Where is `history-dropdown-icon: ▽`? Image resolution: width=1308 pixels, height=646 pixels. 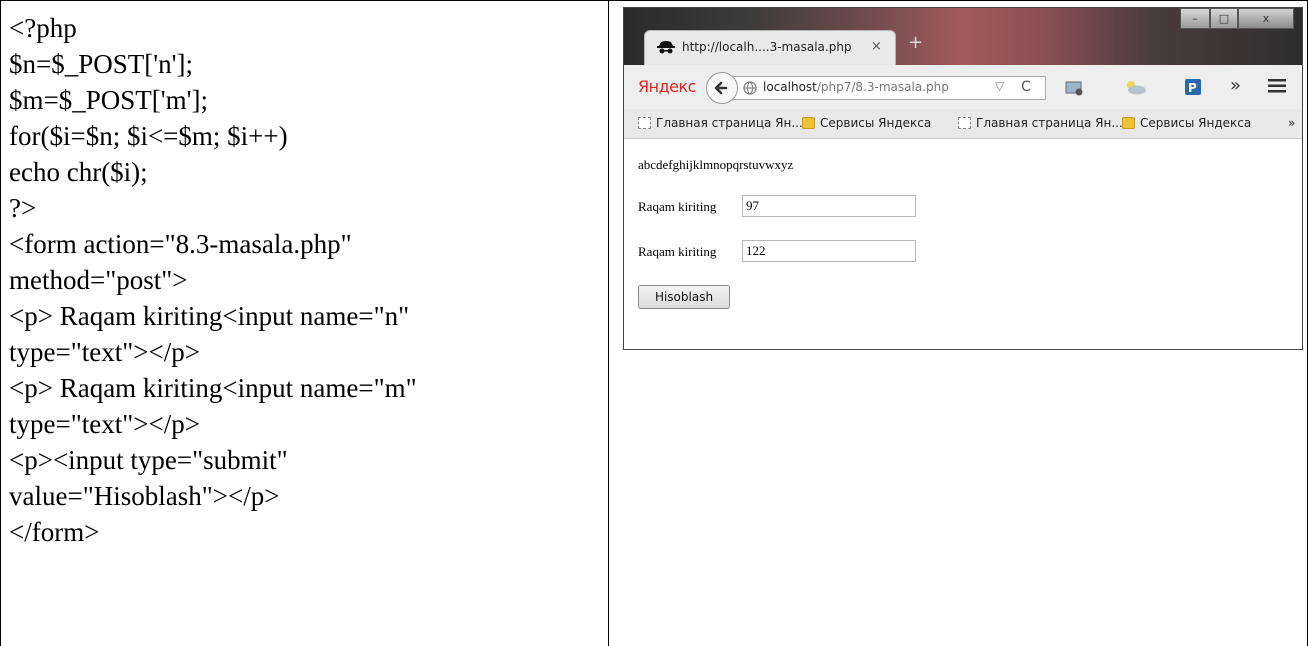
history-dropdown-icon: ▽ is located at coordinates (999, 86).